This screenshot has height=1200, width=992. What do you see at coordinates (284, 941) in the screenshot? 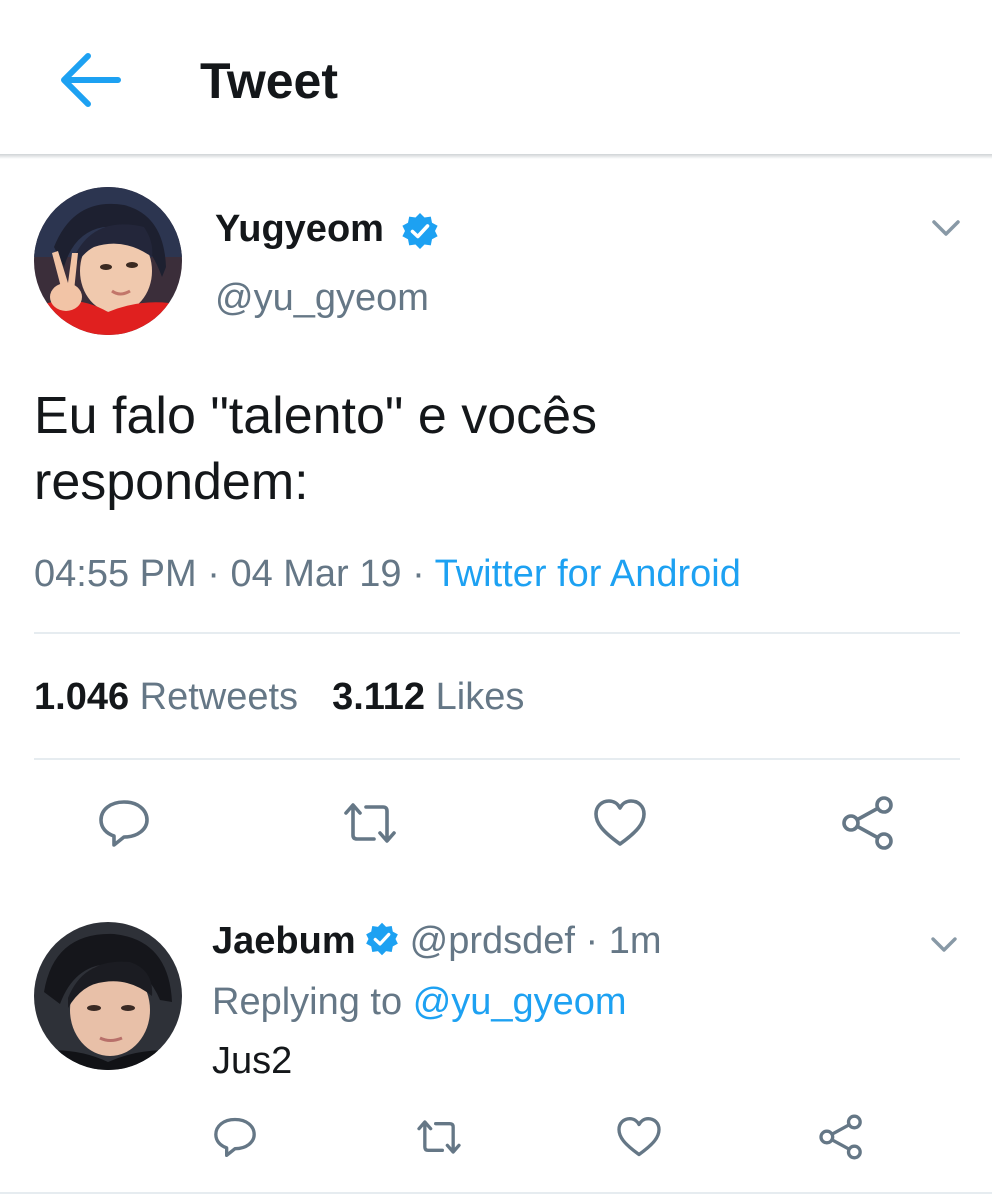
I see `reply-author-name: Jaebum` at bounding box center [284, 941].